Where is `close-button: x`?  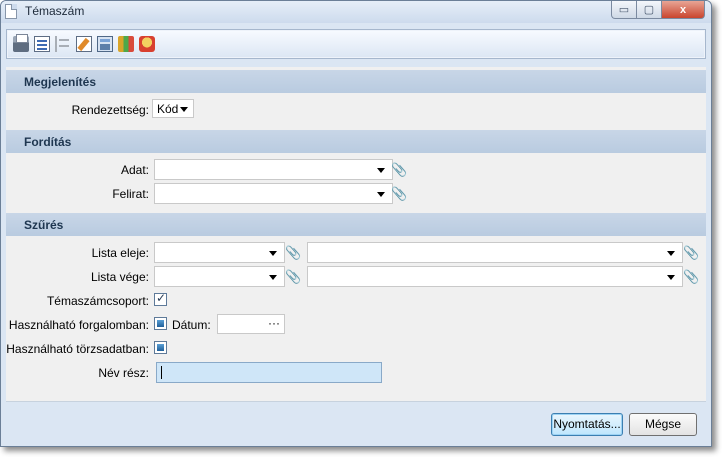
close-button: x is located at coordinates (683, 10).